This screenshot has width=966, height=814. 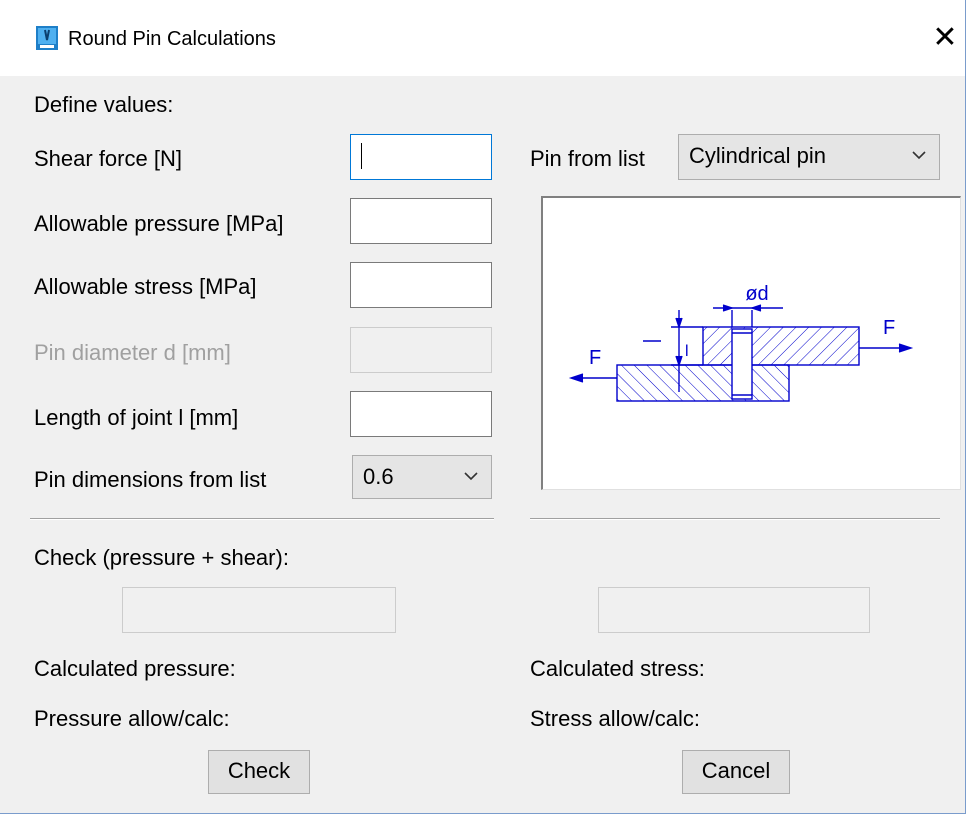 What do you see at coordinates (135, 668) in the screenshot?
I see `calculated-pressure-label: Calculated pressure:` at bounding box center [135, 668].